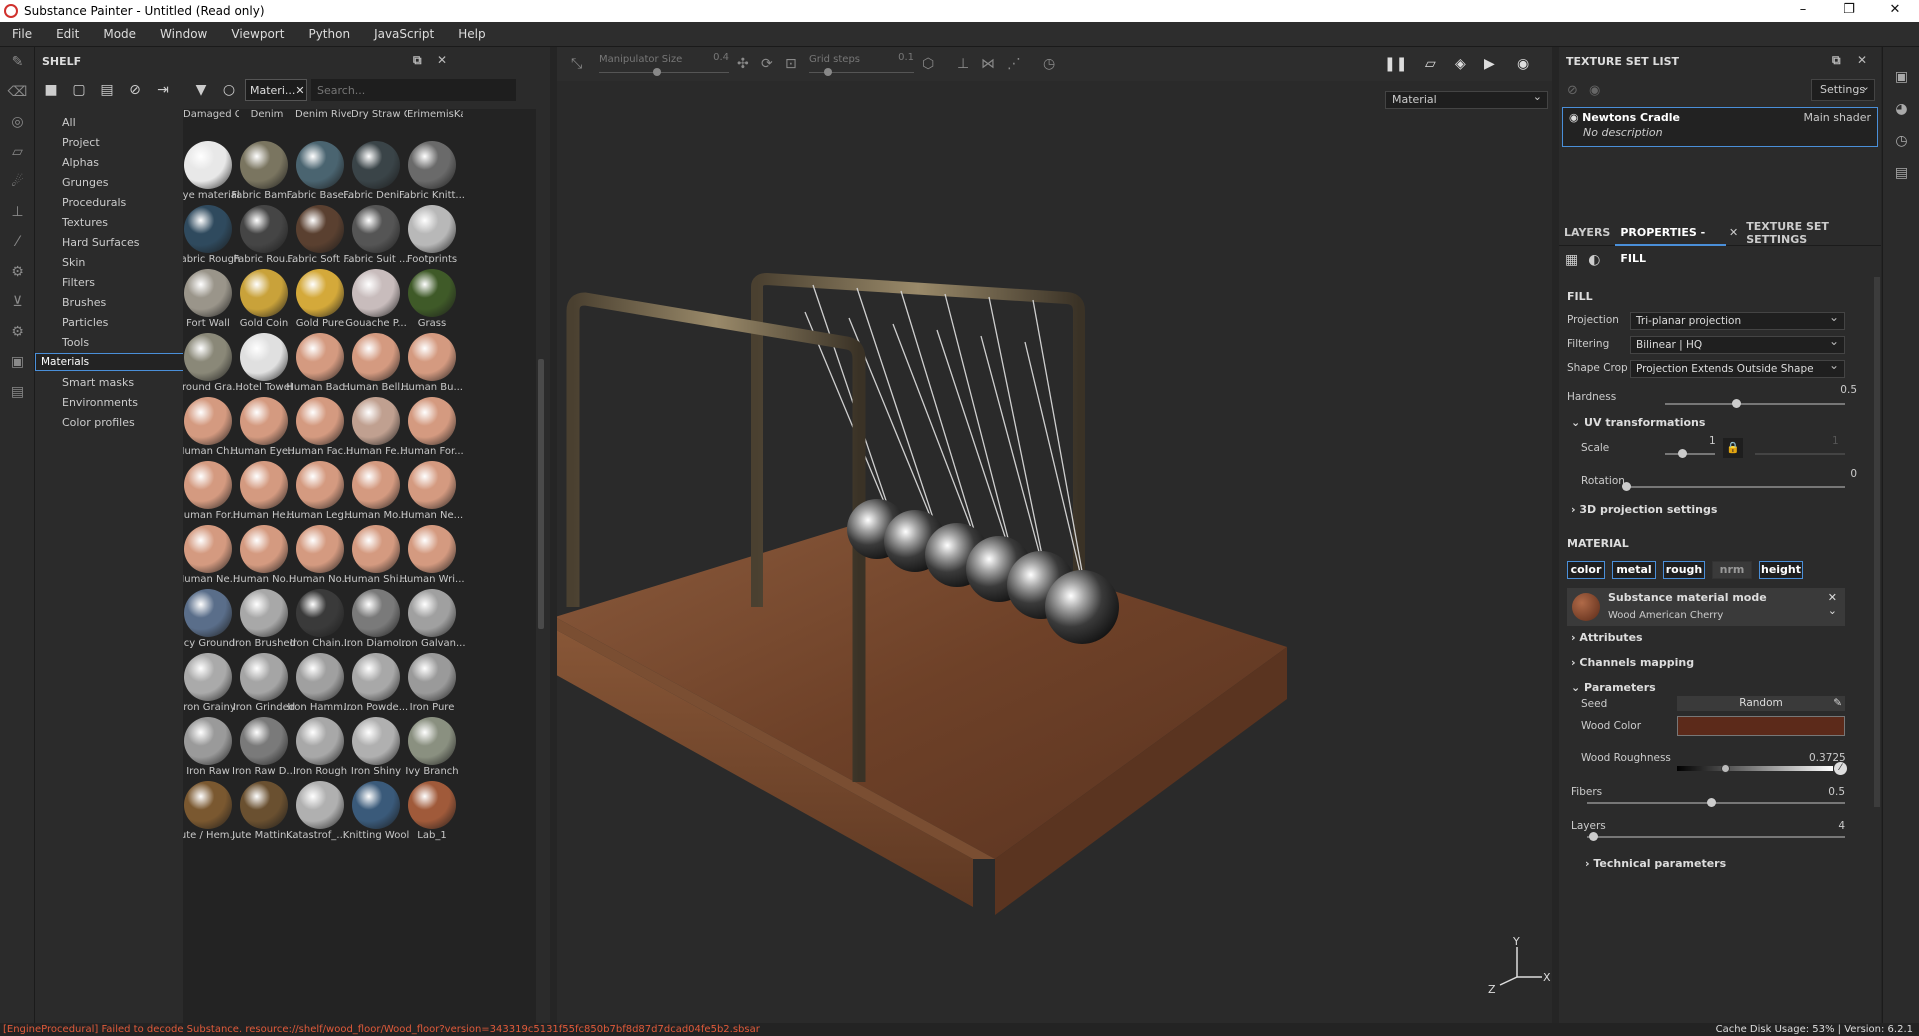  What do you see at coordinates (1755, 404) in the screenshot?
I see `hardness-slider` at bounding box center [1755, 404].